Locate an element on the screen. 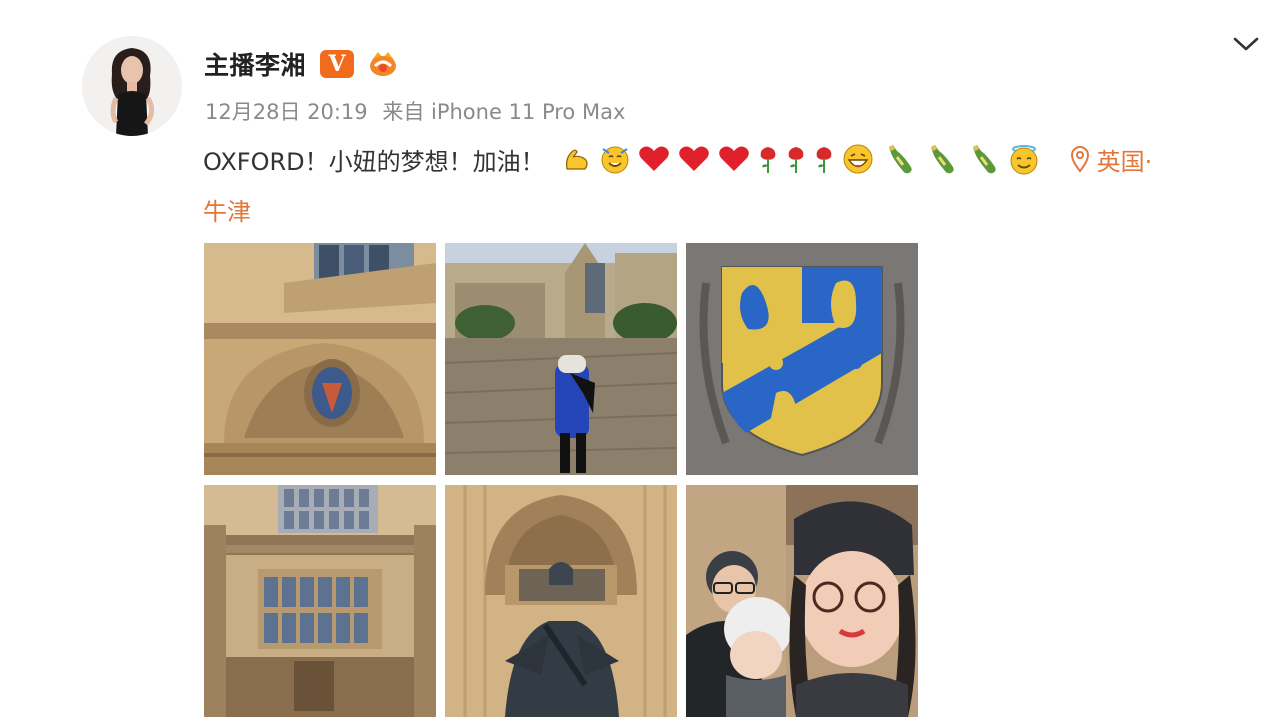  photo-gothic-windows is located at coordinates (320, 601).